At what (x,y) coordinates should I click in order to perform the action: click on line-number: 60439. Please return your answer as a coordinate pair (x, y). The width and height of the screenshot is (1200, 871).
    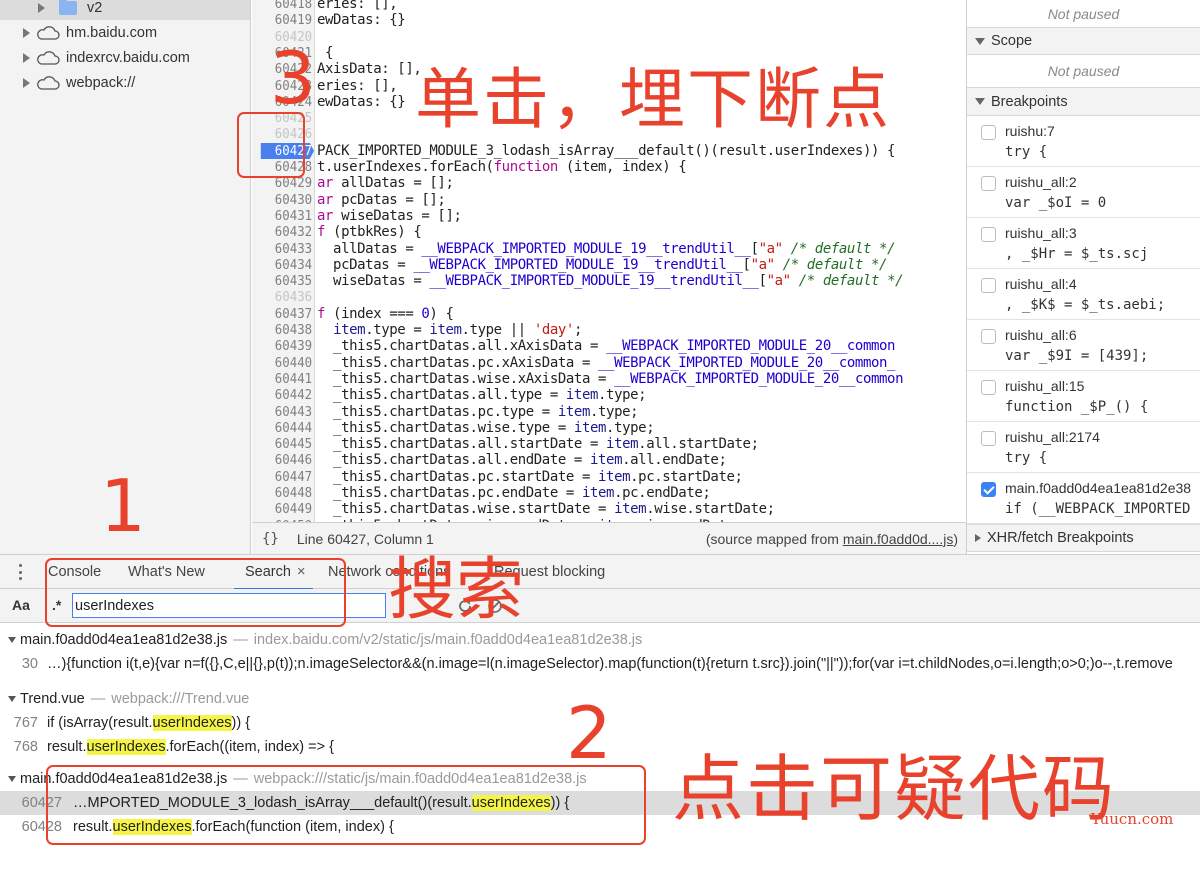
    Looking at the image, I should click on (285, 346).